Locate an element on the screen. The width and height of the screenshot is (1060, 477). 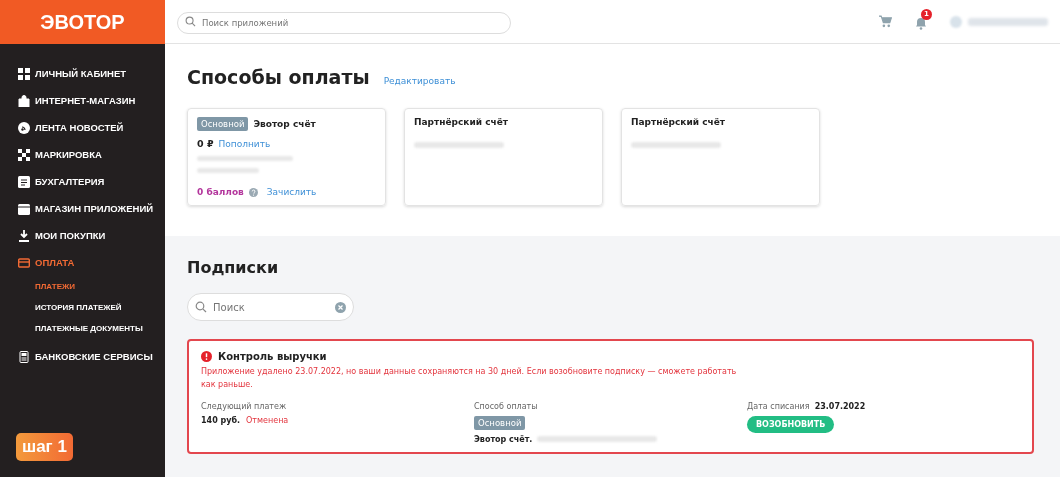
search-field: Поиск is located at coordinates (270, 307).